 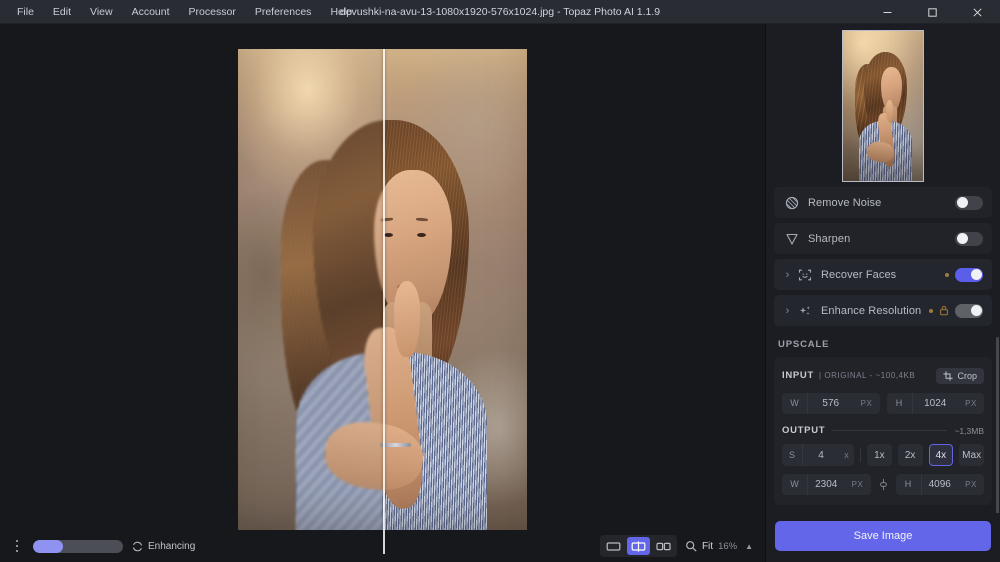 I want to click on link-icon, so click(x=883, y=484).